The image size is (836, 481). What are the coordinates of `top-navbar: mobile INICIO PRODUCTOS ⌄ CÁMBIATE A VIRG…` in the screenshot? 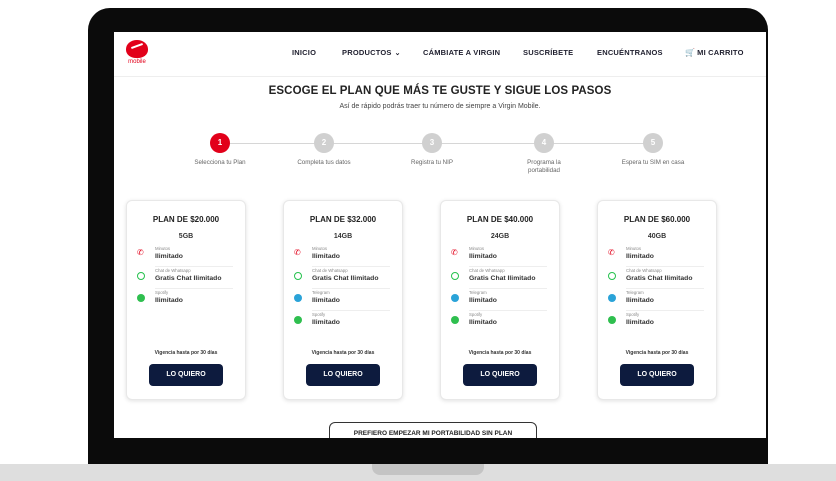 It's located at (440, 54).